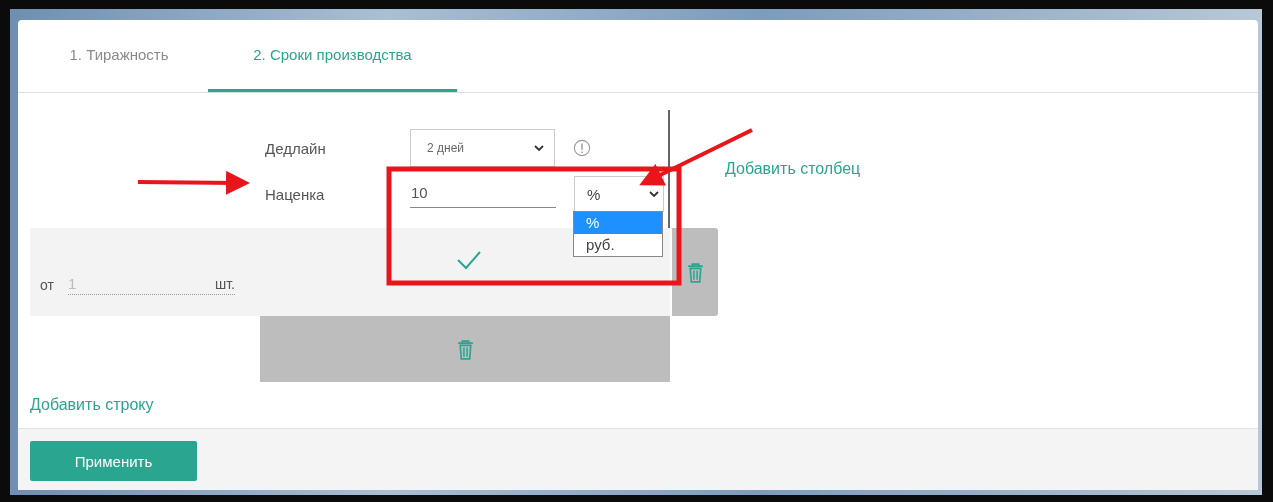  I want to click on field-label: Наценка, so click(295, 194).